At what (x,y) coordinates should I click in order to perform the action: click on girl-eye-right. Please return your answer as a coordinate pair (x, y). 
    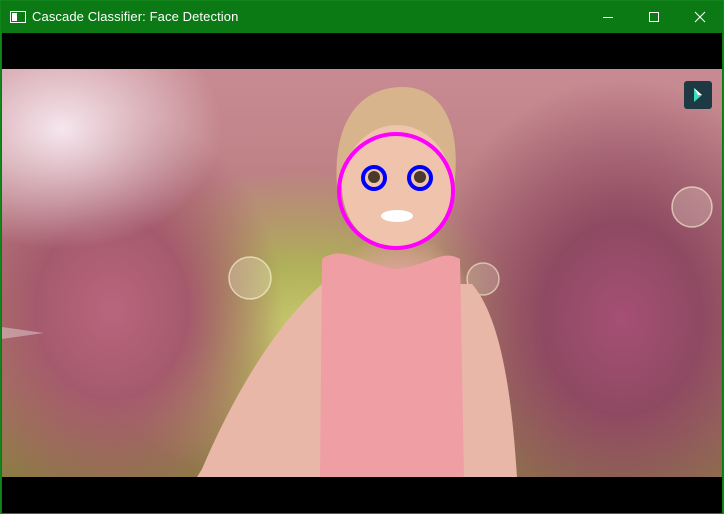
    Looking at the image, I should click on (420, 177).